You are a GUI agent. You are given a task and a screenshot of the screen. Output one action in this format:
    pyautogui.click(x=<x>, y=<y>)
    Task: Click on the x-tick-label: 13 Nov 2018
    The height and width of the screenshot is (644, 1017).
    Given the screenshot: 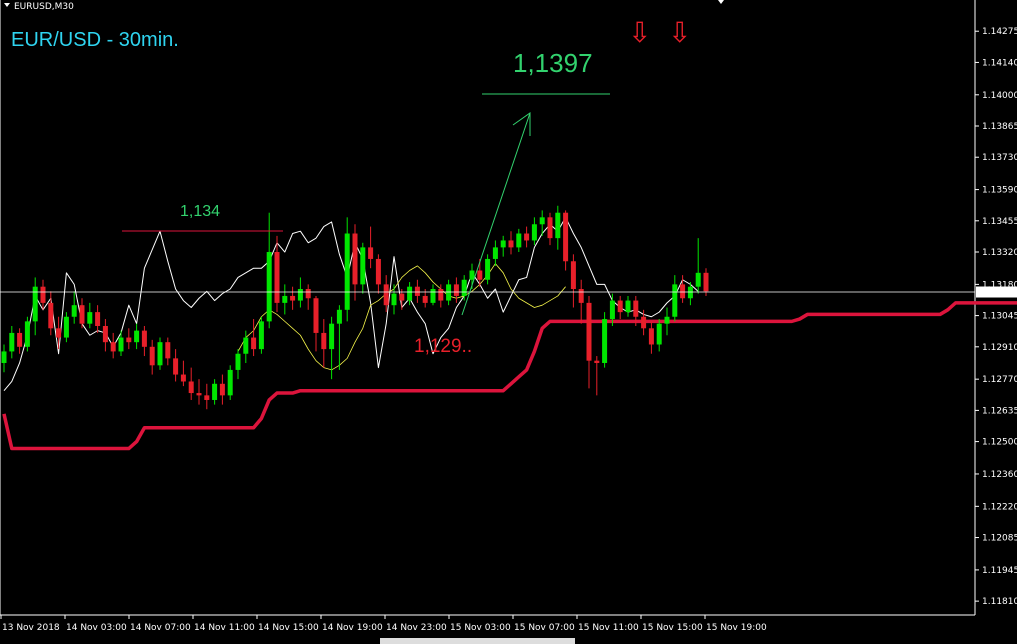 What is the action you would take?
    pyautogui.click(x=31, y=628)
    